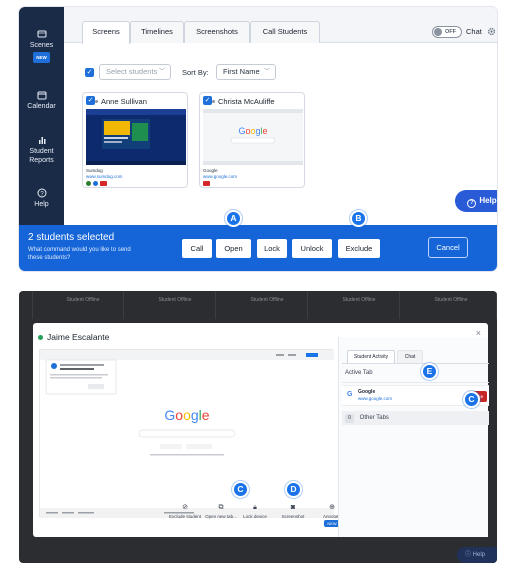  I want to click on camera-icon: ◙, so click(293, 507).